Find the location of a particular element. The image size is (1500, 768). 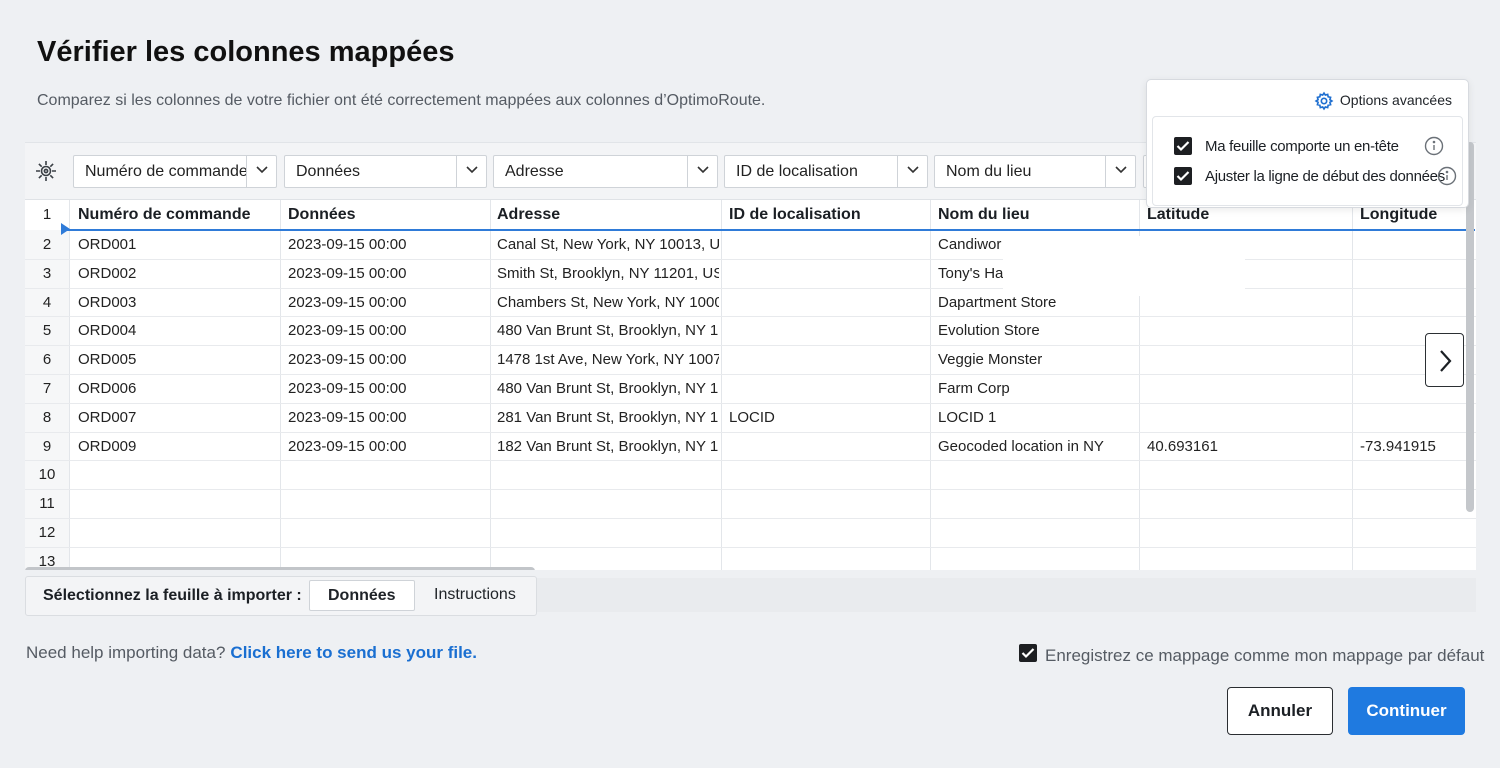

table-cell: Geocoded location in NY is located at coordinates (1037, 446).